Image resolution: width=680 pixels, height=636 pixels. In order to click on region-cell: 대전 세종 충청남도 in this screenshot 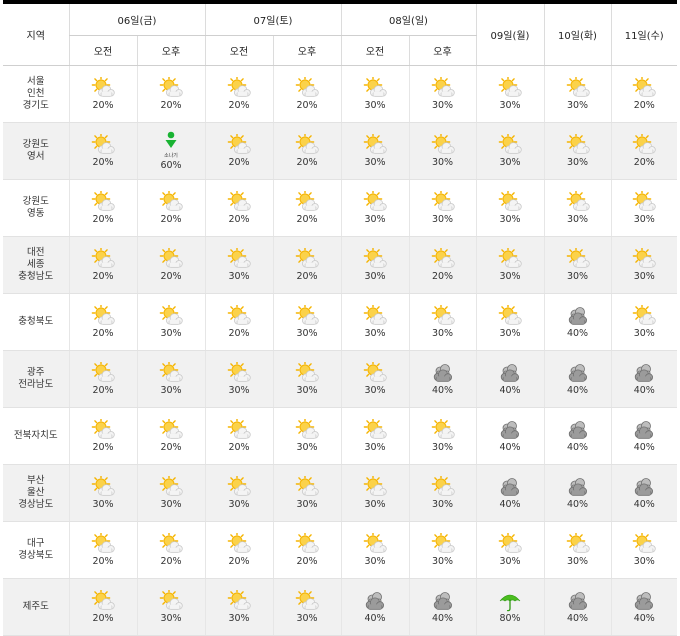, I will do `click(36, 265)`.